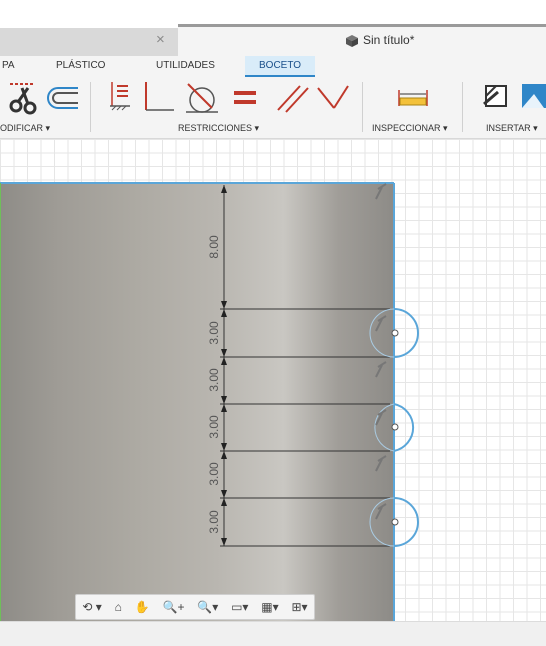 The image size is (546, 646). Describe the element at coordinates (22, 98) in the screenshot. I see `trim-scissors-icon` at that location.